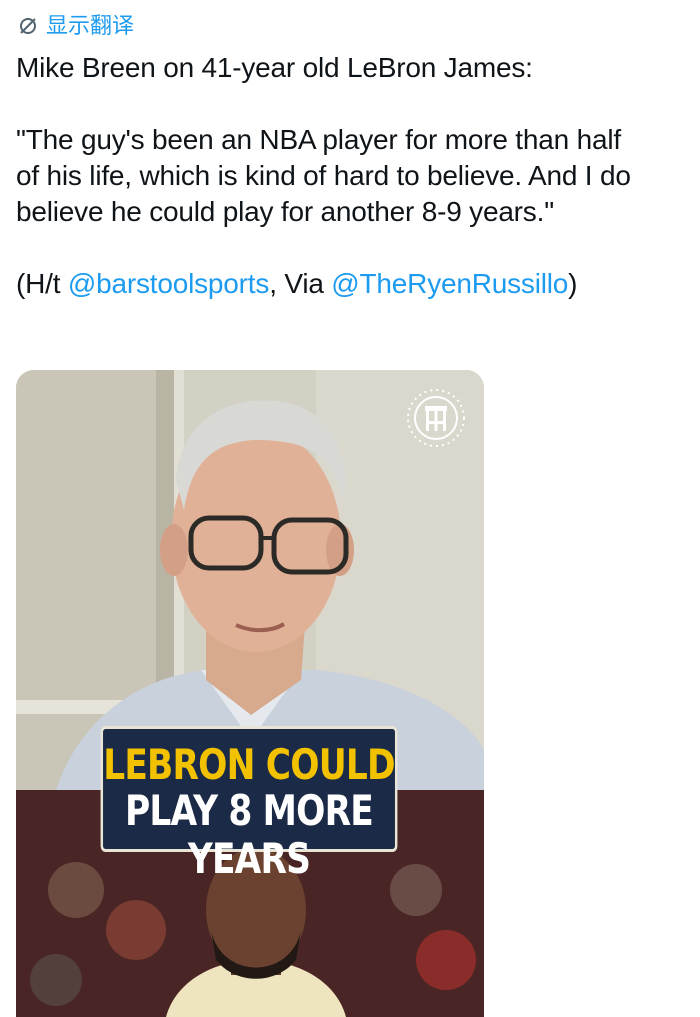 The image size is (700, 1017). Describe the element at coordinates (249, 764) in the screenshot. I see `headline-line-1: LEBRON COULD` at that location.